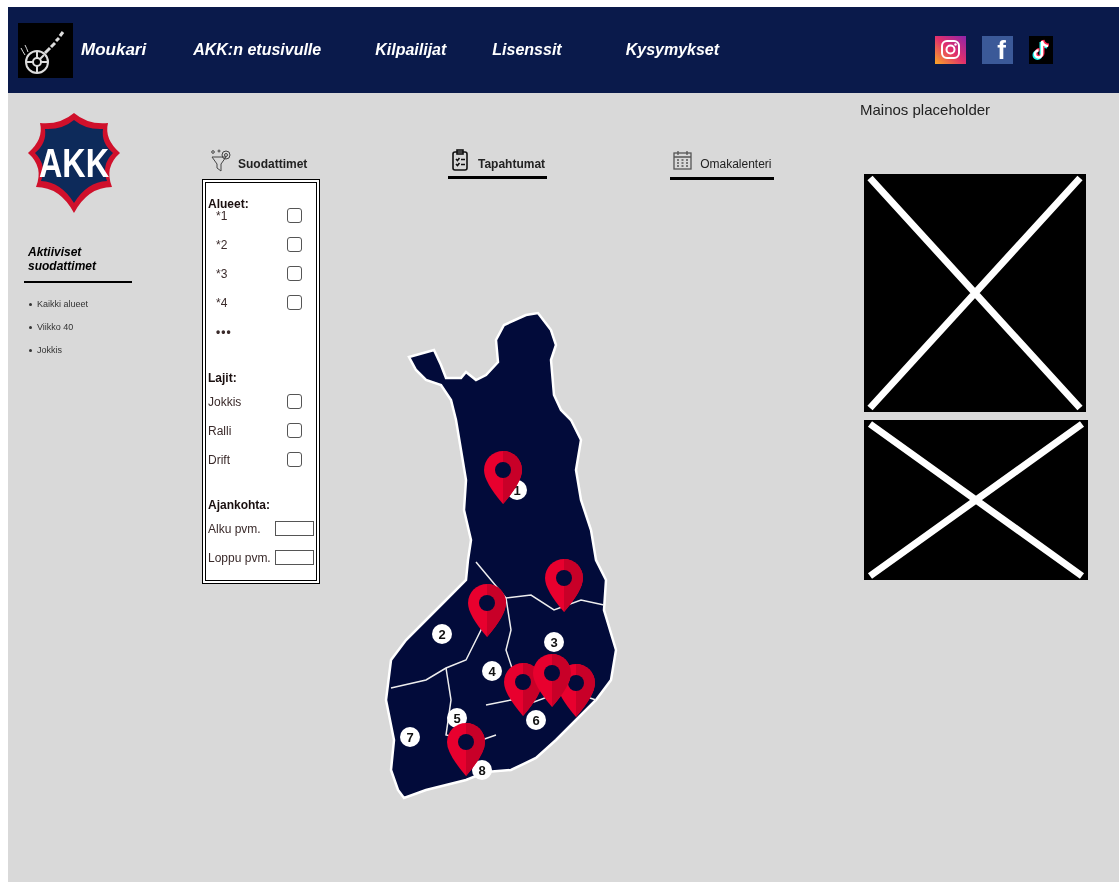  What do you see at coordinates (410, 737) in the screenshot?
I see `region-label: 7` at bounding box center [410, 737].